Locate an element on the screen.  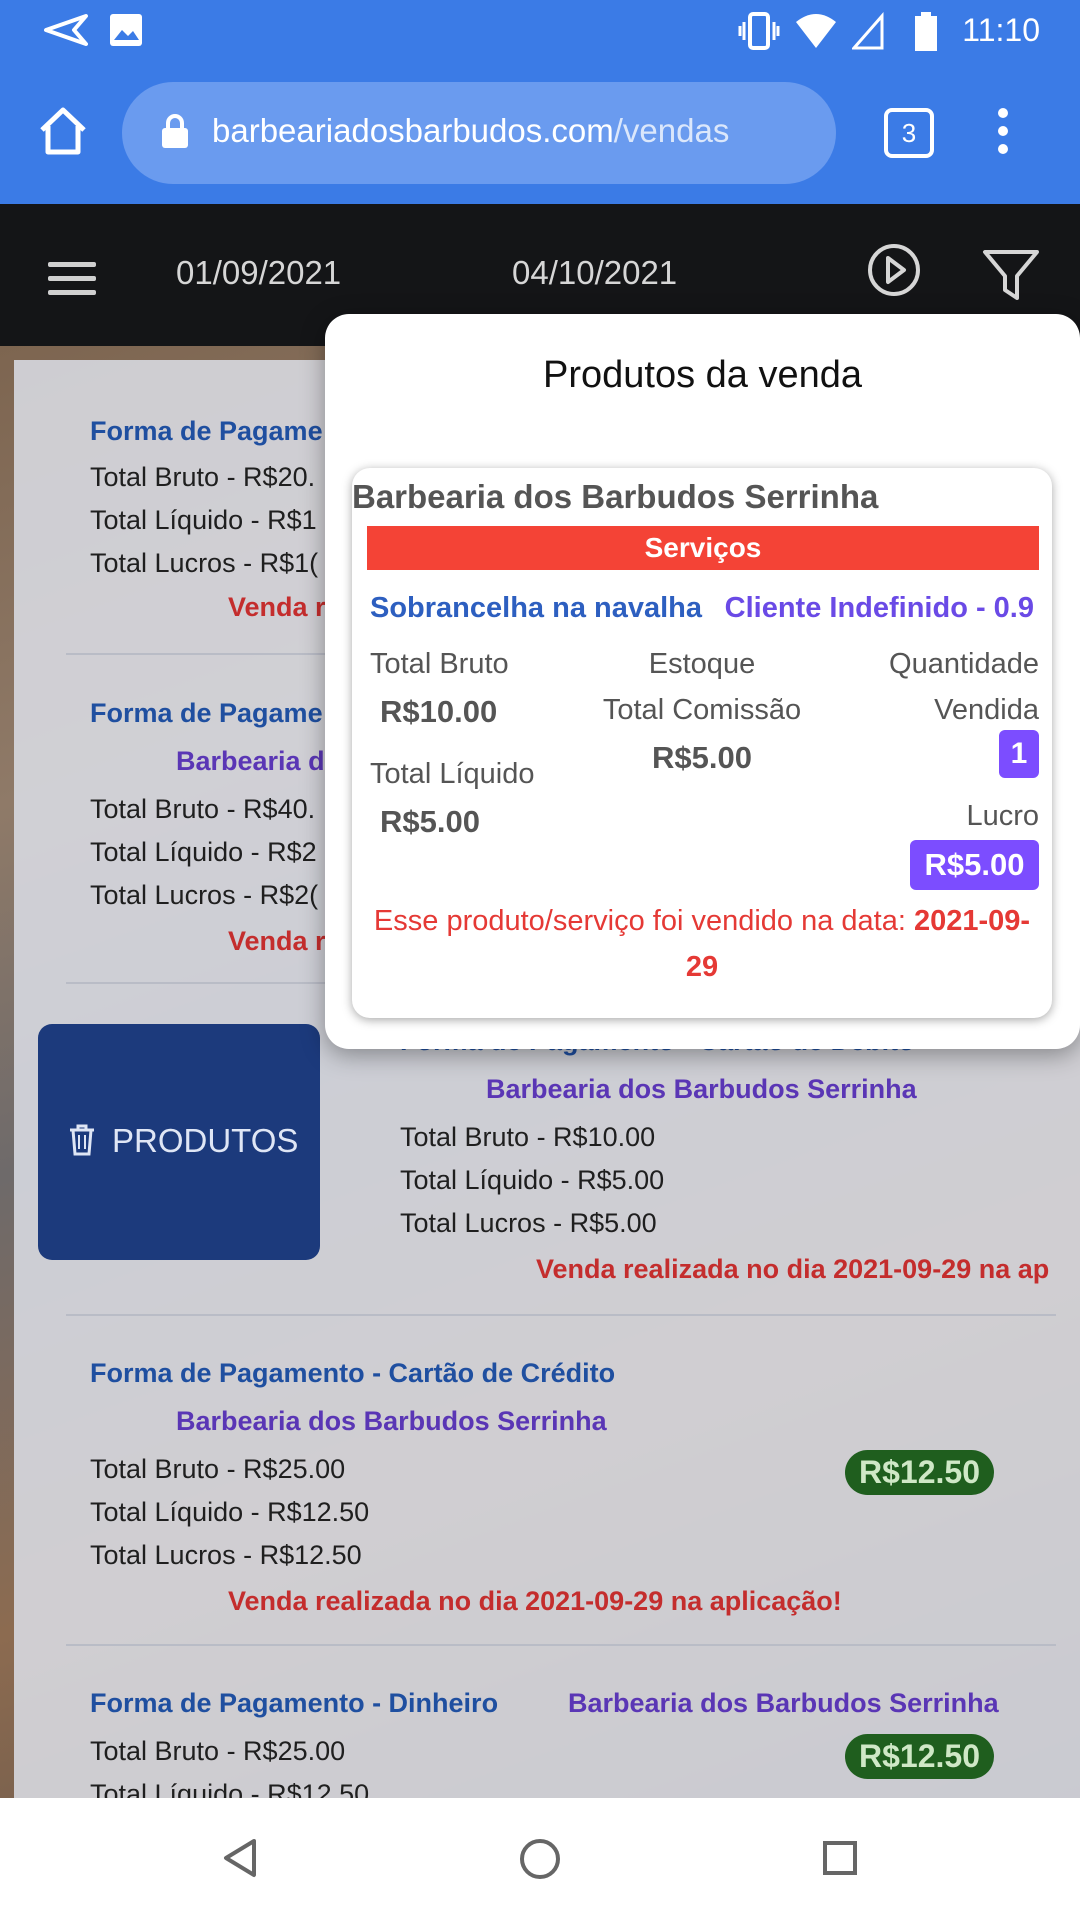
comissao-value: R$5.00 is located at coordinates (702, 757).